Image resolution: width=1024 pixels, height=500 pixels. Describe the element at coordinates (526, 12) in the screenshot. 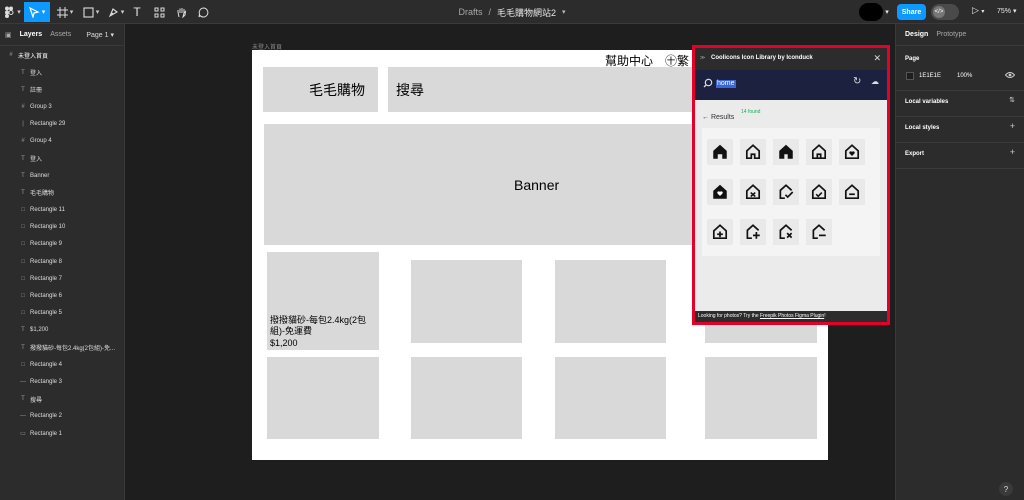

I see `file-name: 毛毛購物網站2` at that location.